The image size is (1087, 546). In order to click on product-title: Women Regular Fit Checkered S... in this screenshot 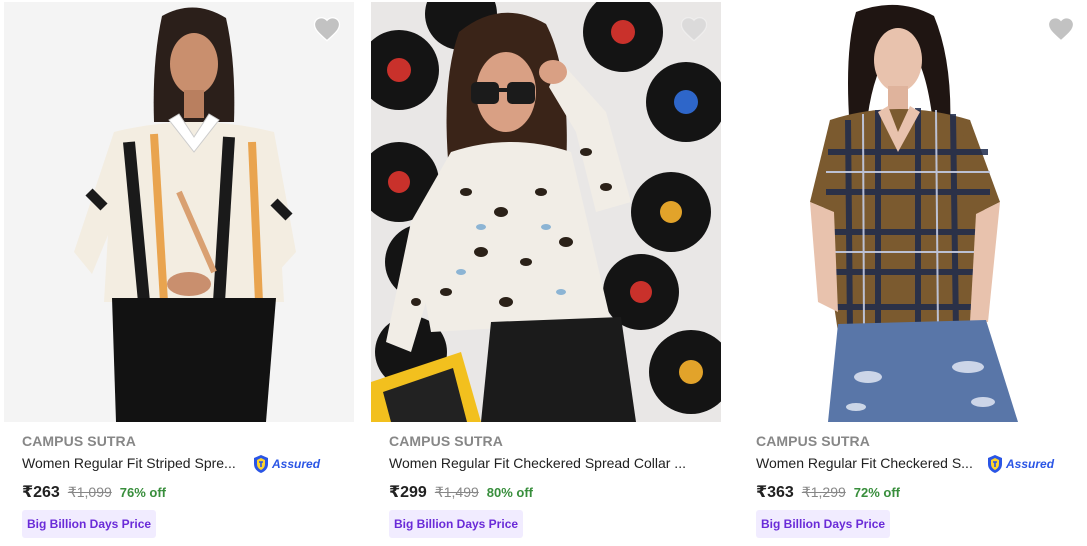, I will do `click(864, 463)`.